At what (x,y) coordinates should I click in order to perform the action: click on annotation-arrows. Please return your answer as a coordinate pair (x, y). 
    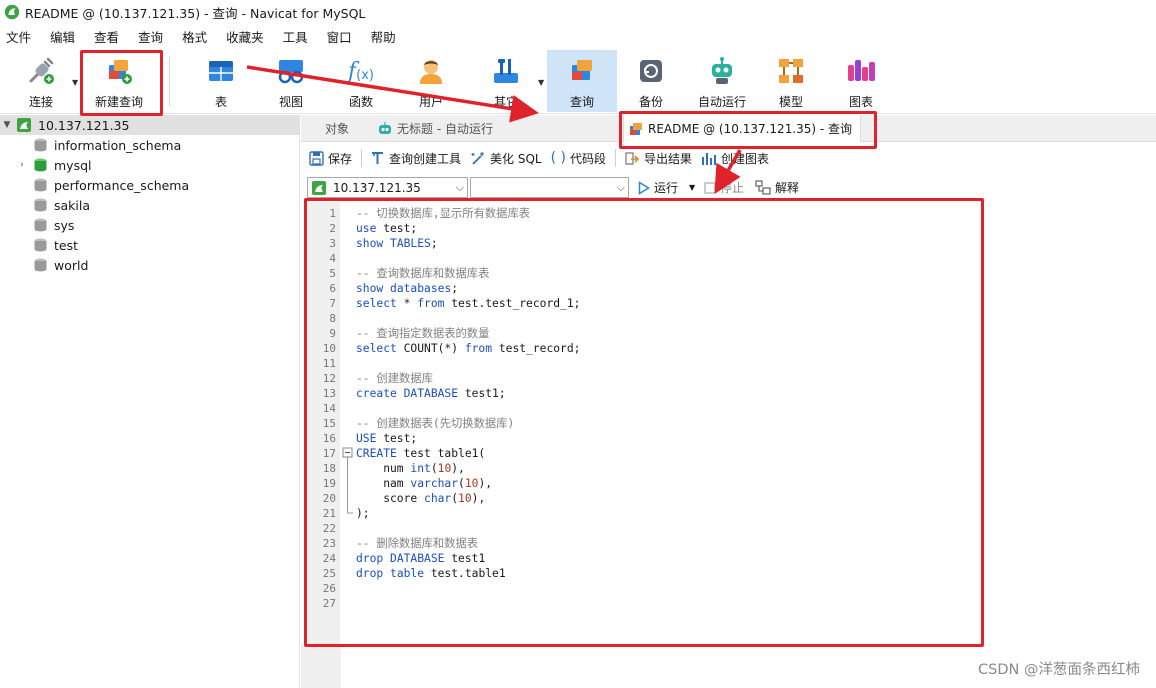
    Looking at the image, I should click on (494, 130).